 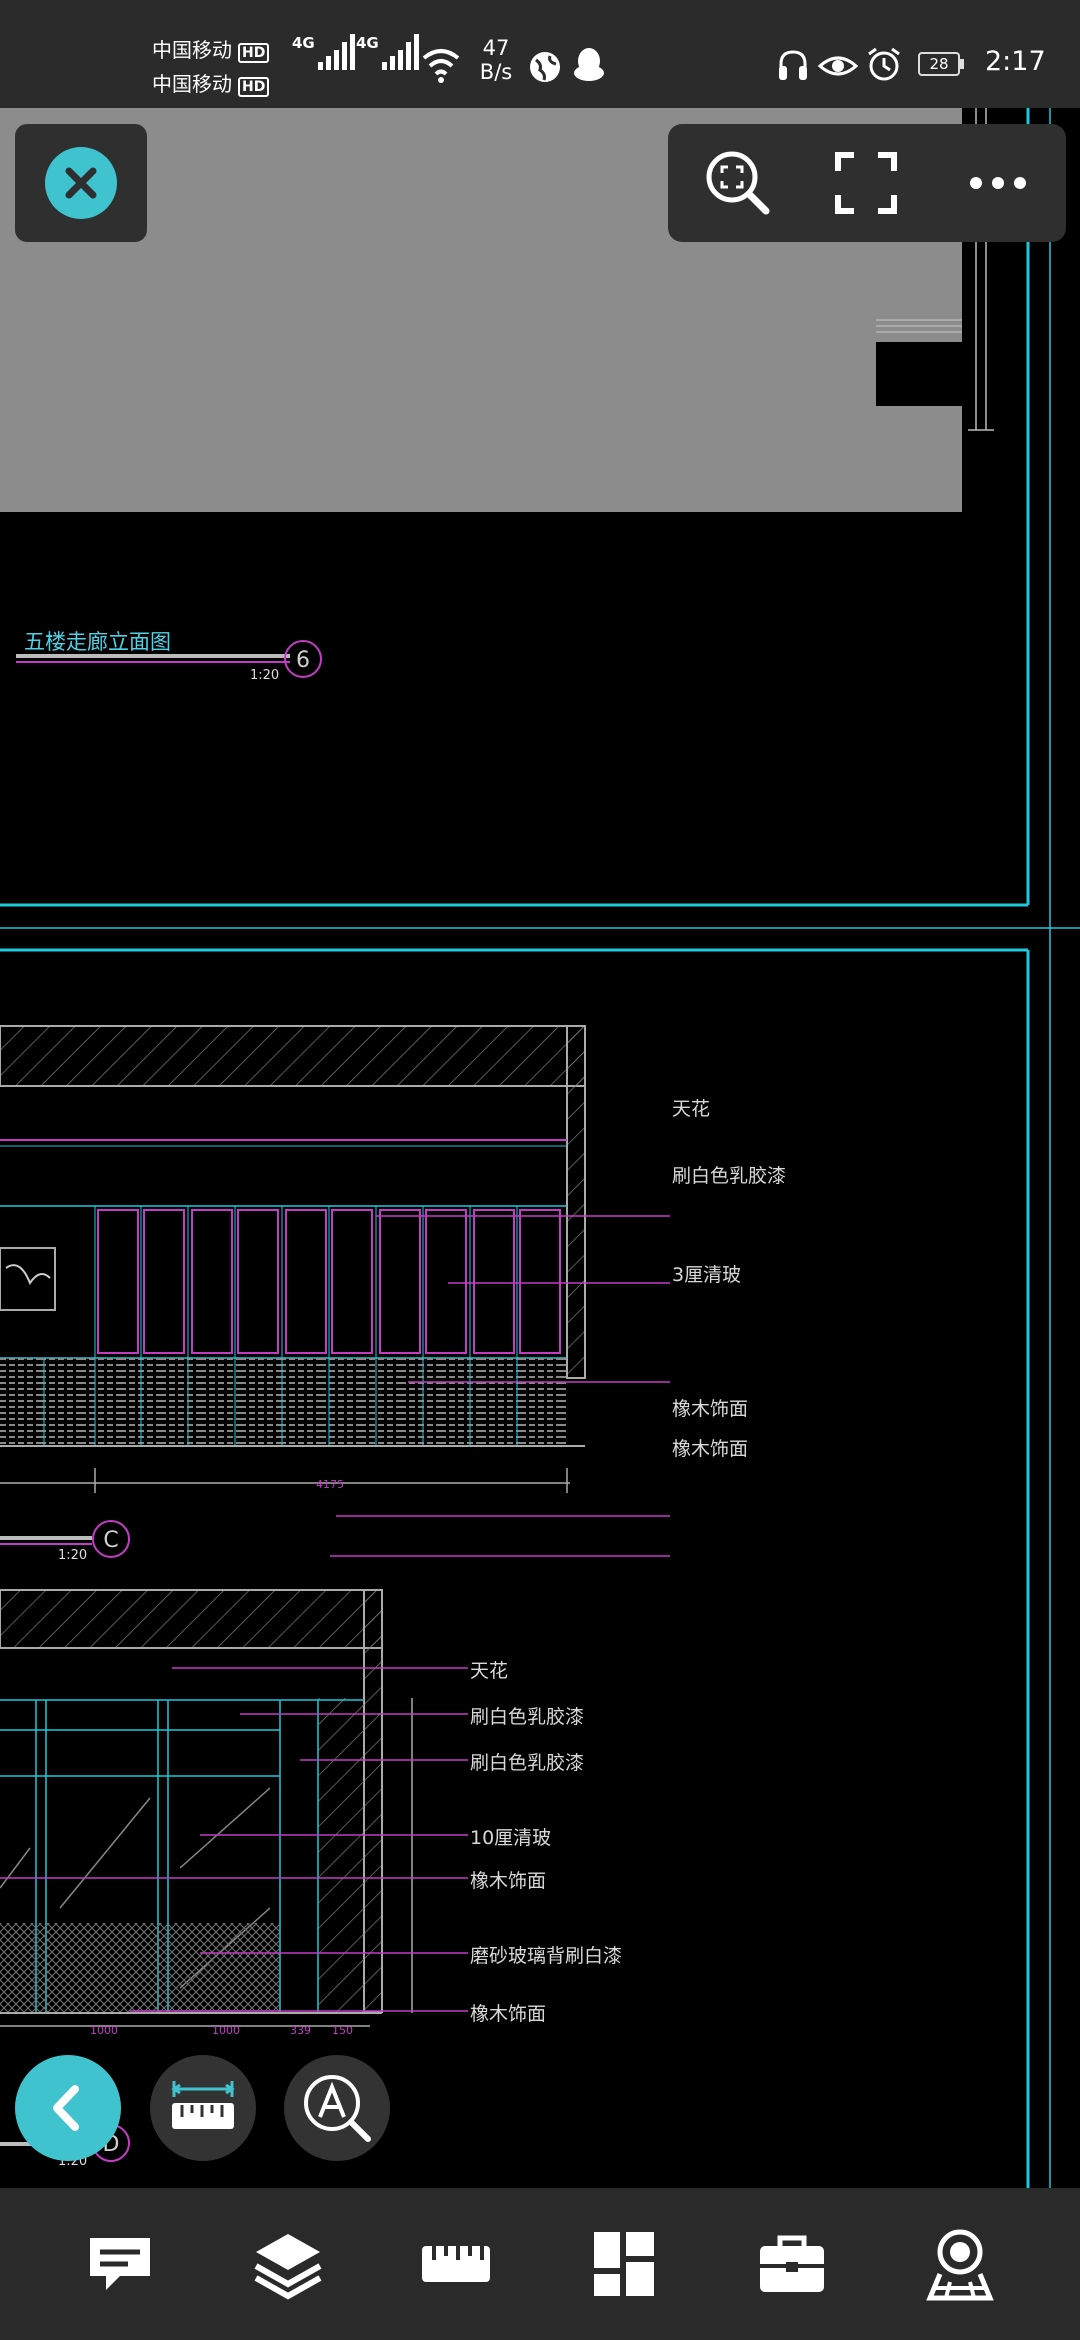 What do you see at coordinates (441, 66) in the screenshot?
I see `wifi-icon` at bounding box center [441, 66].